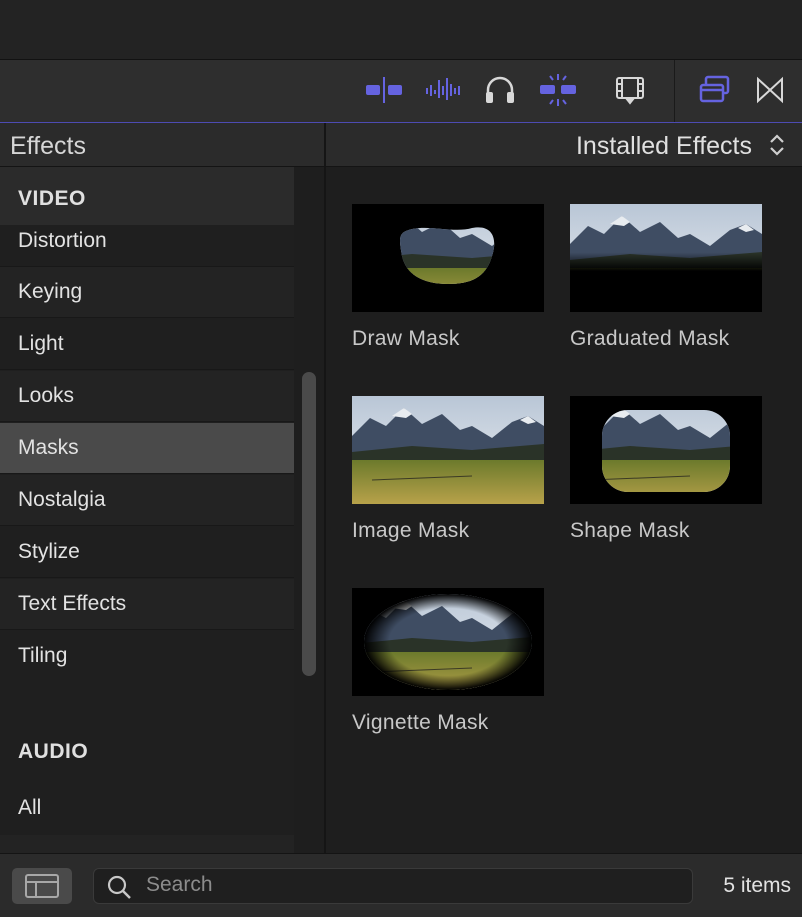  What do you see at coordinates (770, 90) in the screenshot?
I see `transitions-icon` at bounding box center [770, 90].